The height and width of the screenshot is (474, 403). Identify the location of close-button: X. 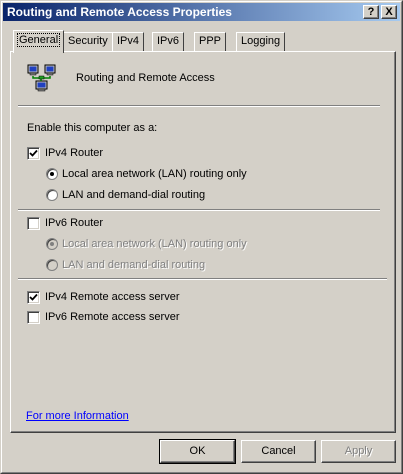
(389, 12).